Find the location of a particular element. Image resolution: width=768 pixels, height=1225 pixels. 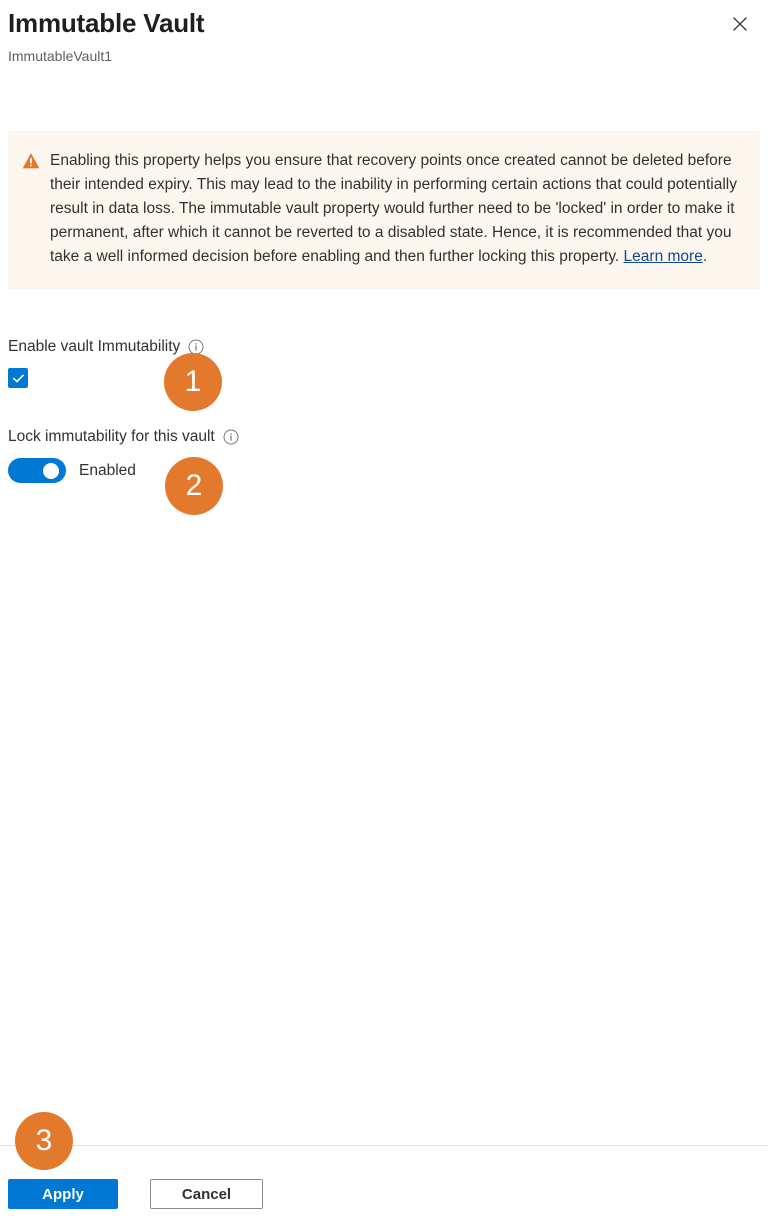

close-icon is located at coordinates (740, 24).